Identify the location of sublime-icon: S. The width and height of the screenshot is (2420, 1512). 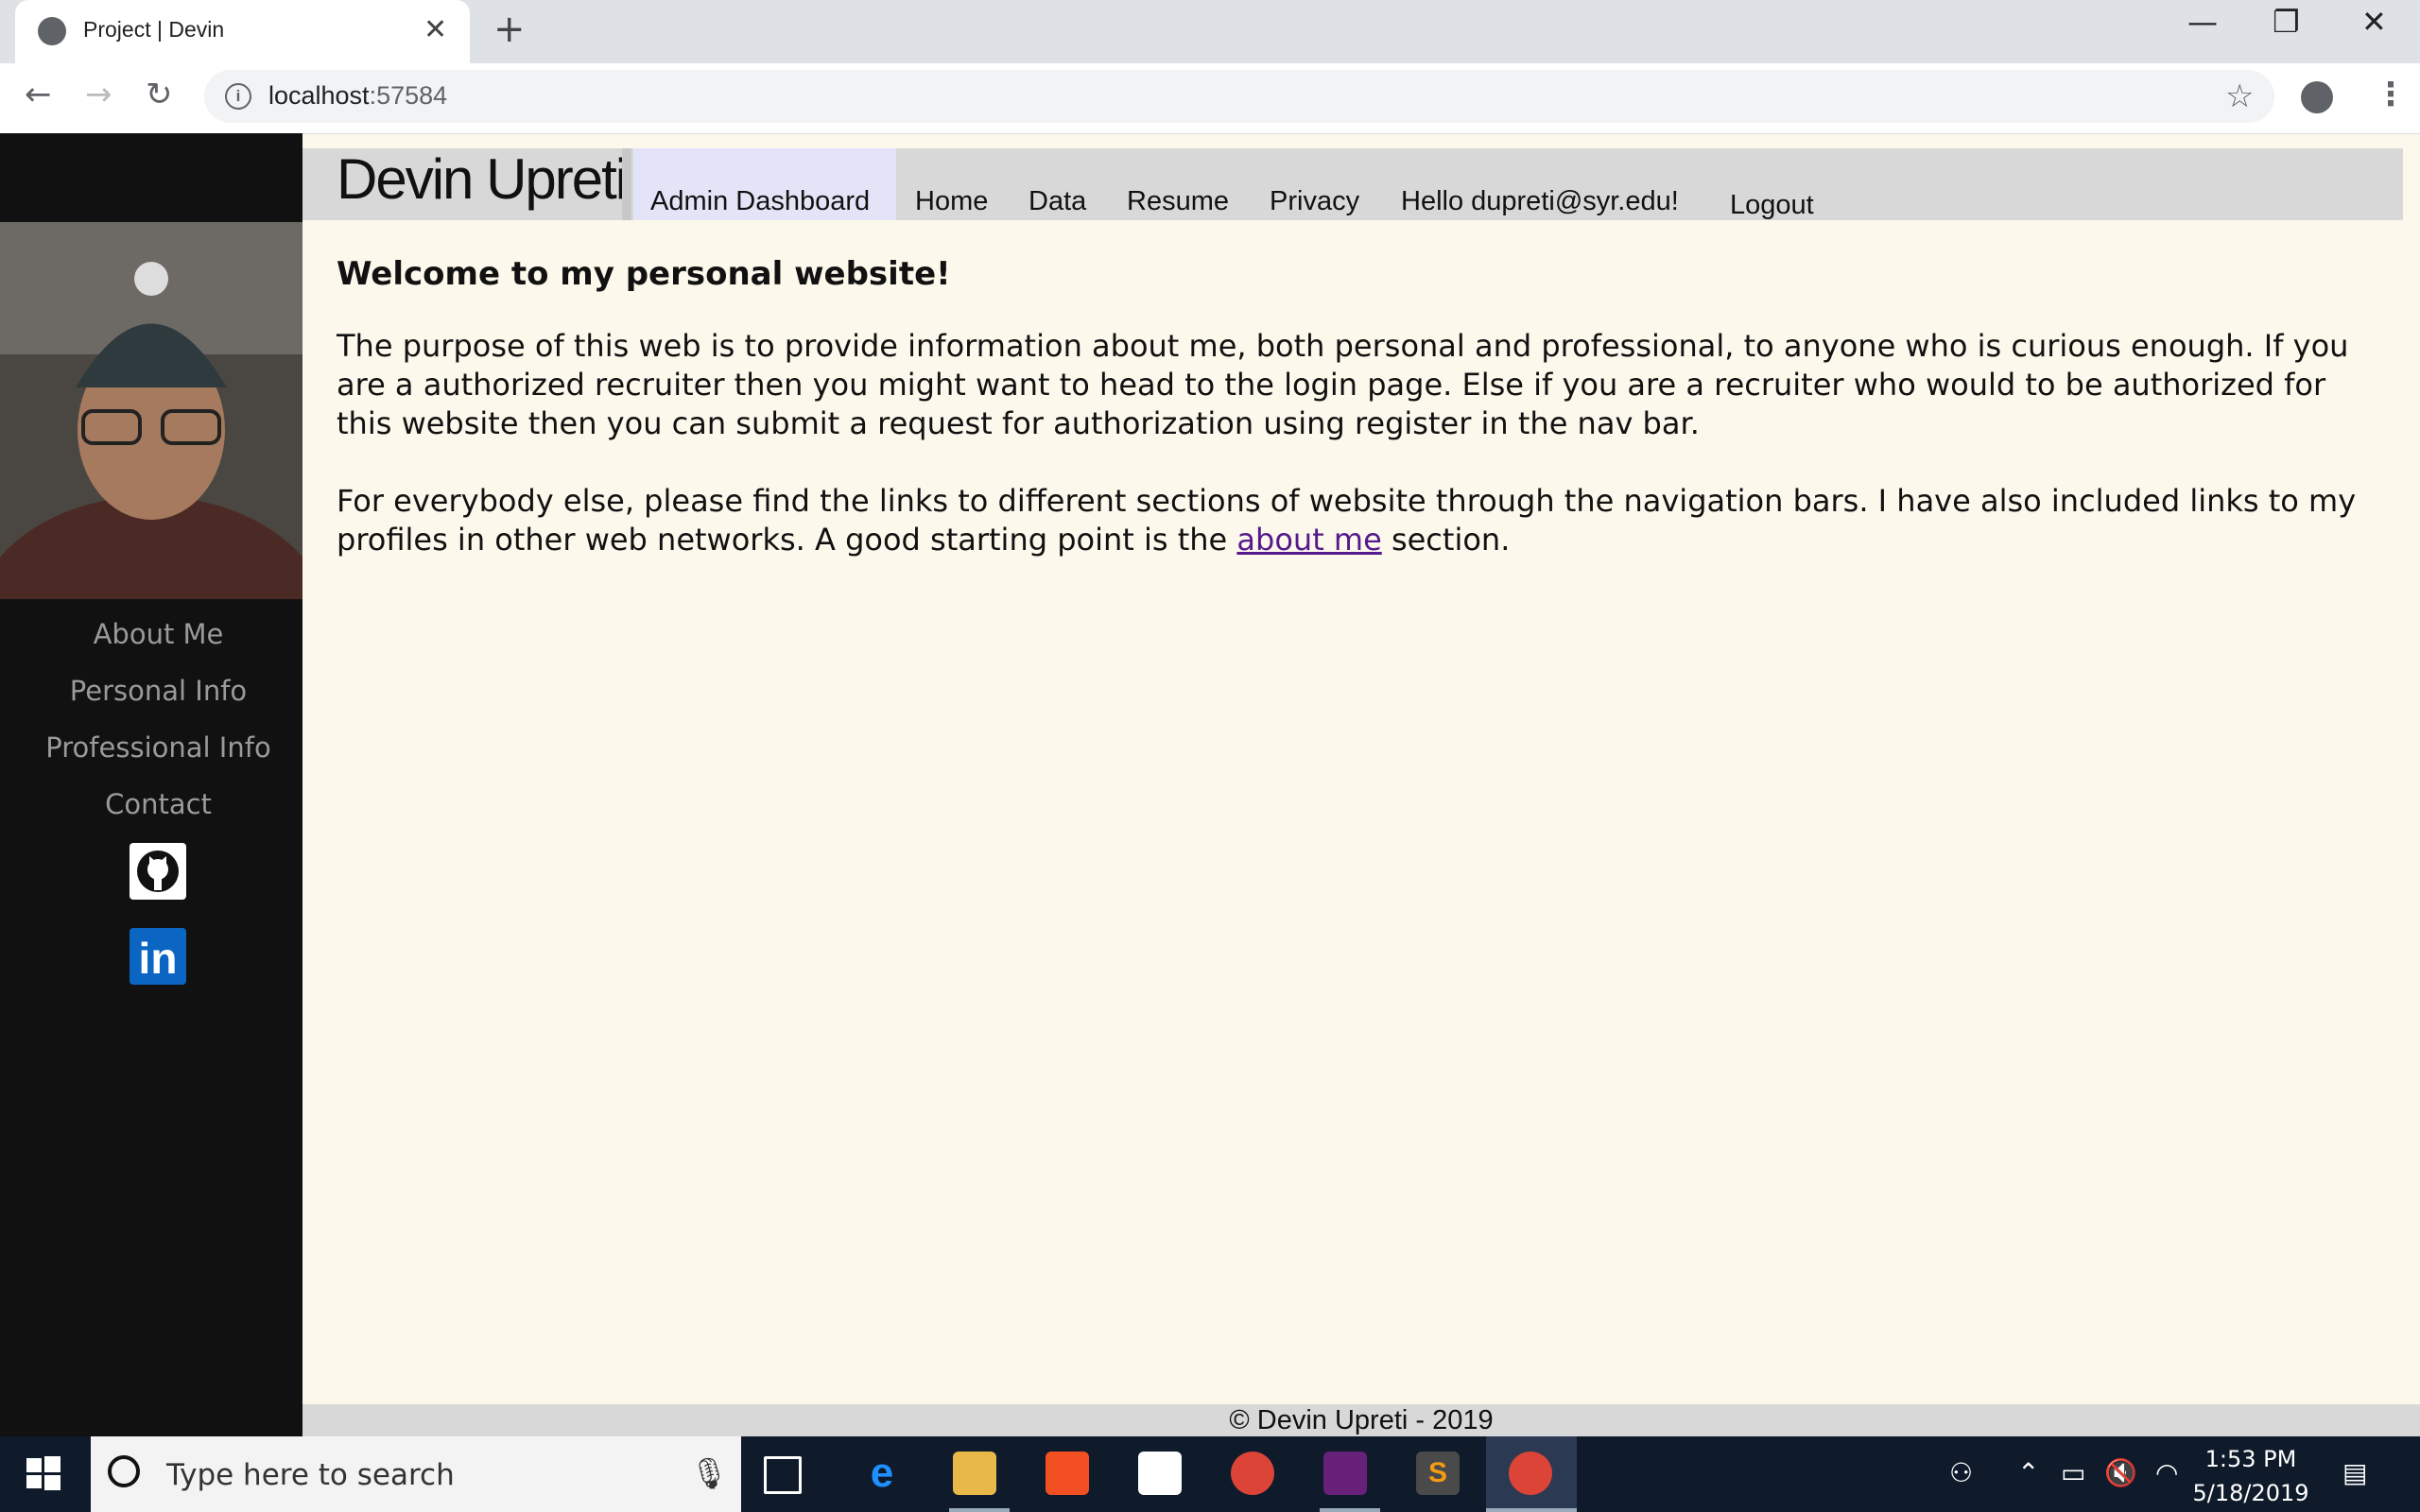
(1438, 1473).